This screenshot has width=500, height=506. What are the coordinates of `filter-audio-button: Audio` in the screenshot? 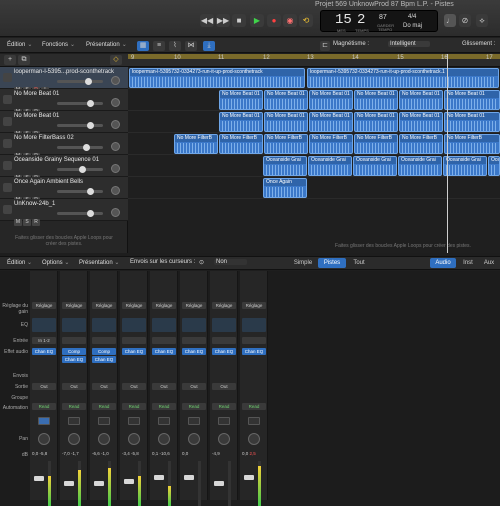 It's located at (443, 263).